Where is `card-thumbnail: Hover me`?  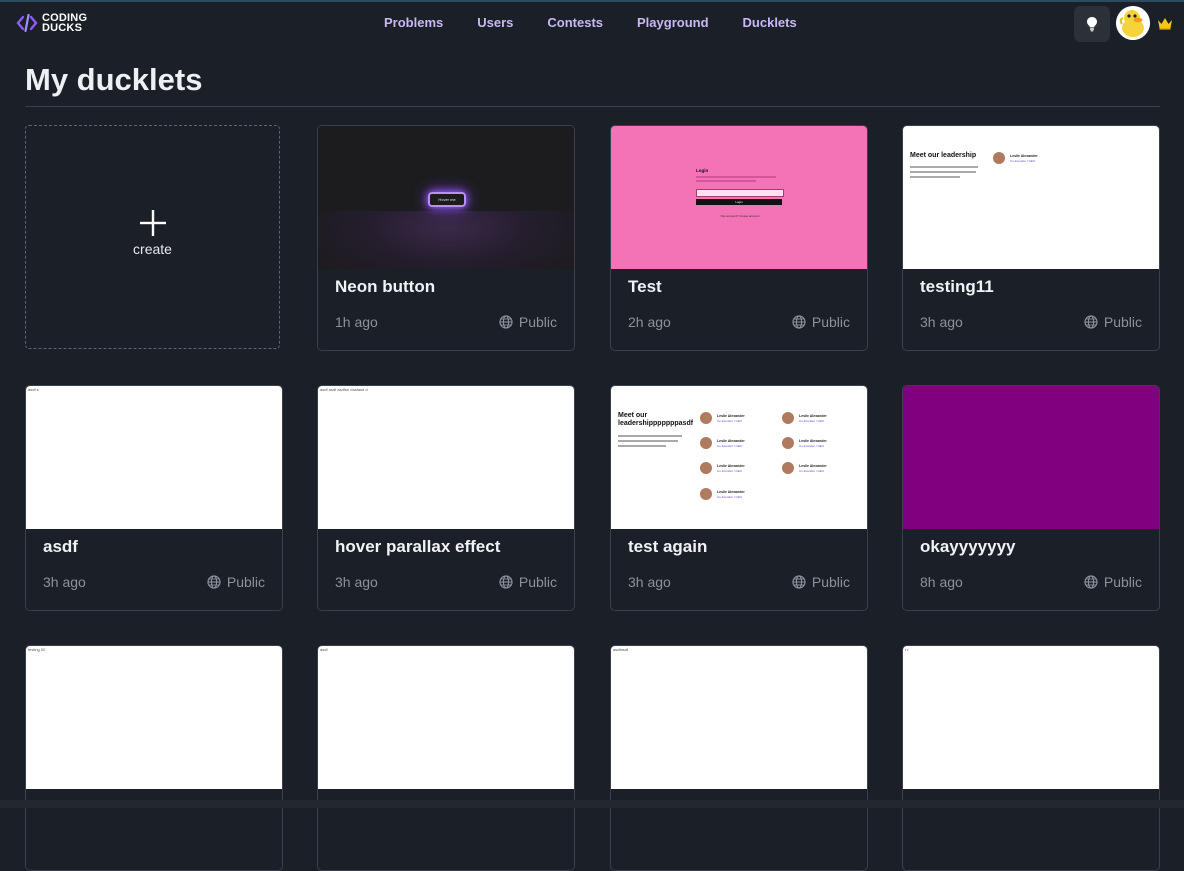 card-thumbnail: Hover me is located at coordinates (446, 197).